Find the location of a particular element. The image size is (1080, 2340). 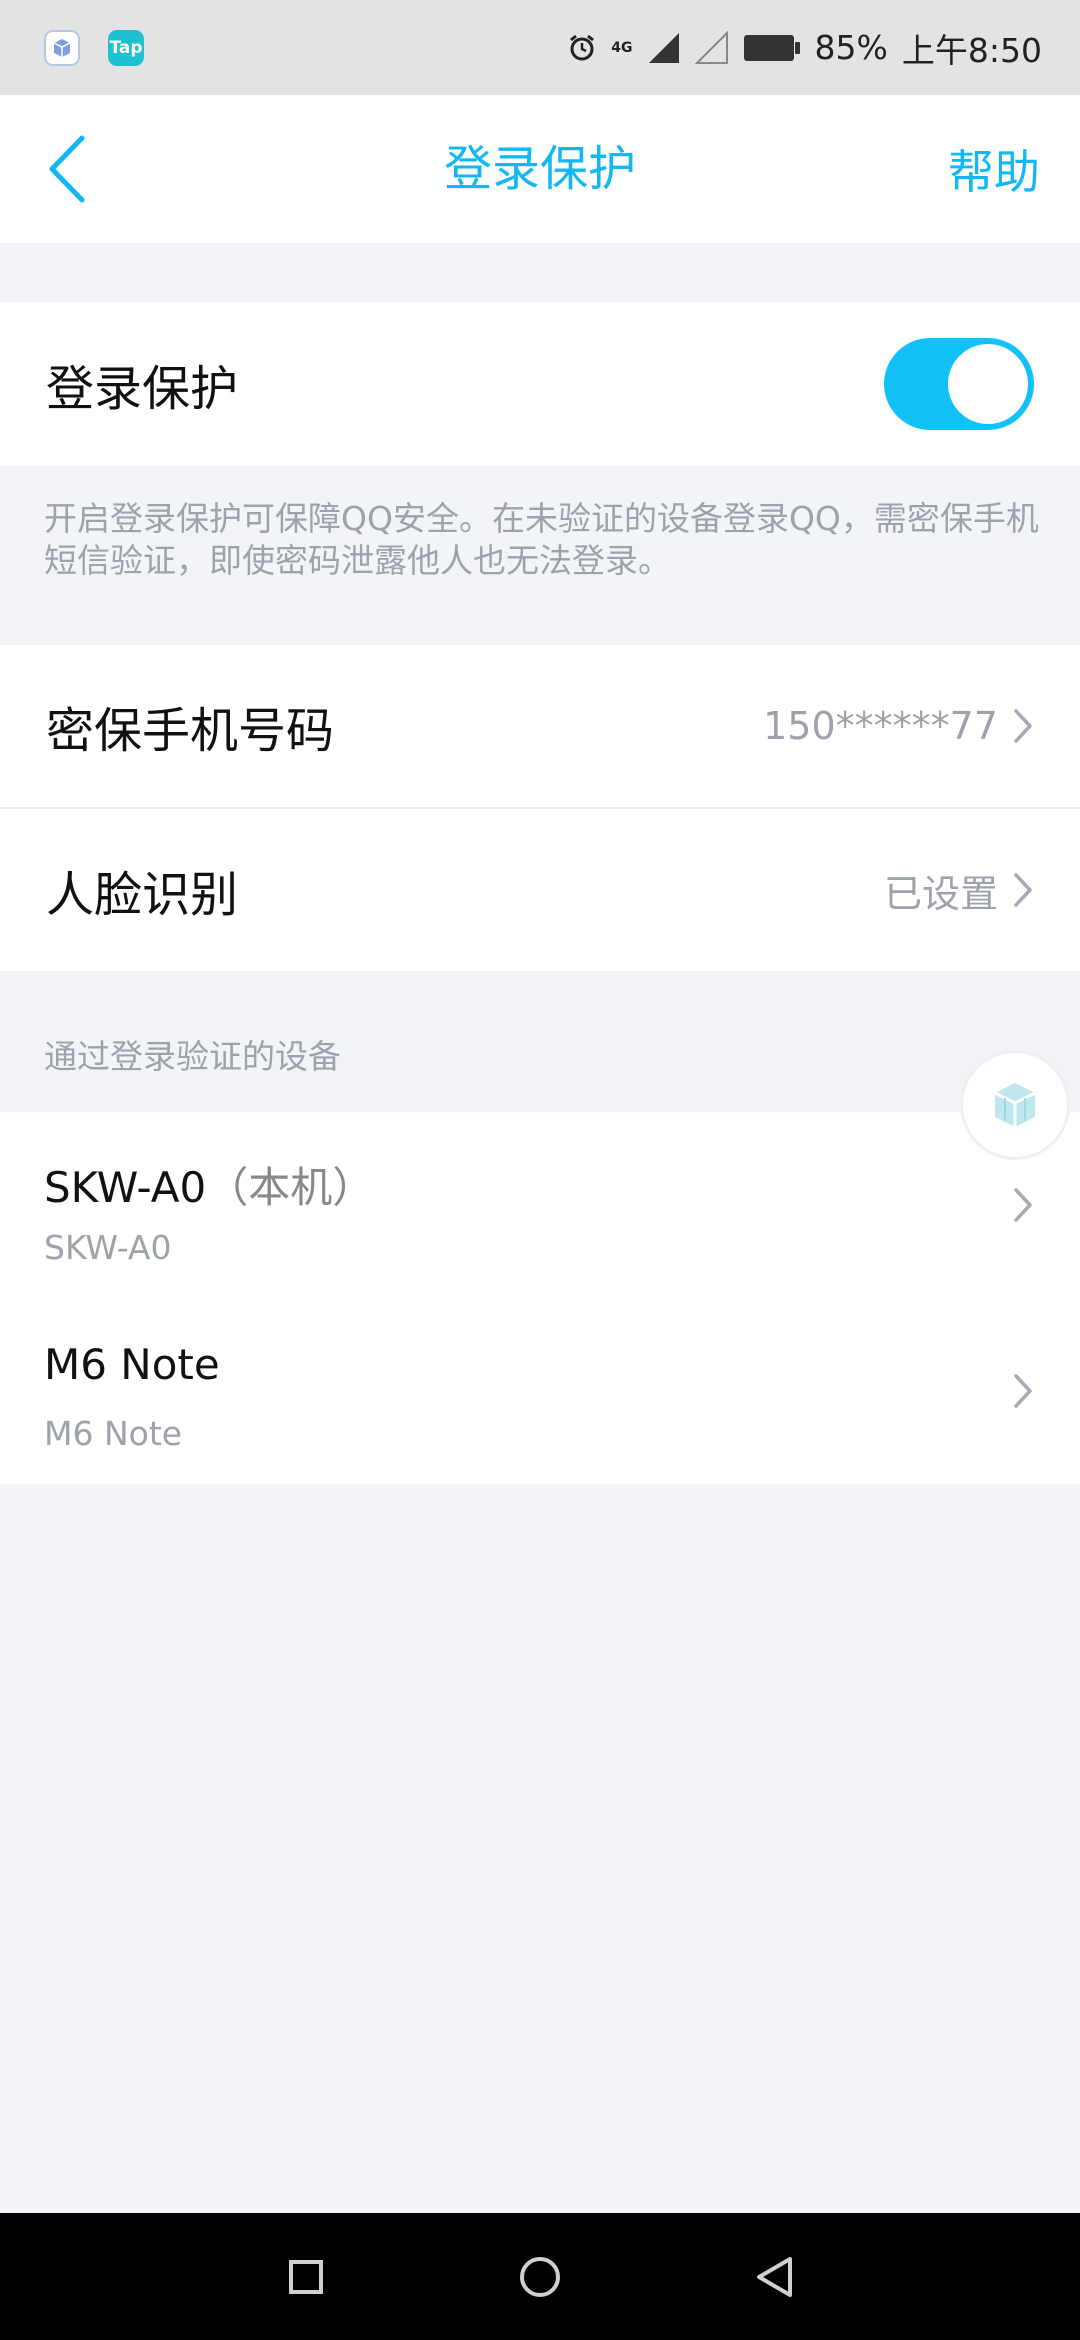

clock: 上午8:50 is located at coordinates (971, 50).